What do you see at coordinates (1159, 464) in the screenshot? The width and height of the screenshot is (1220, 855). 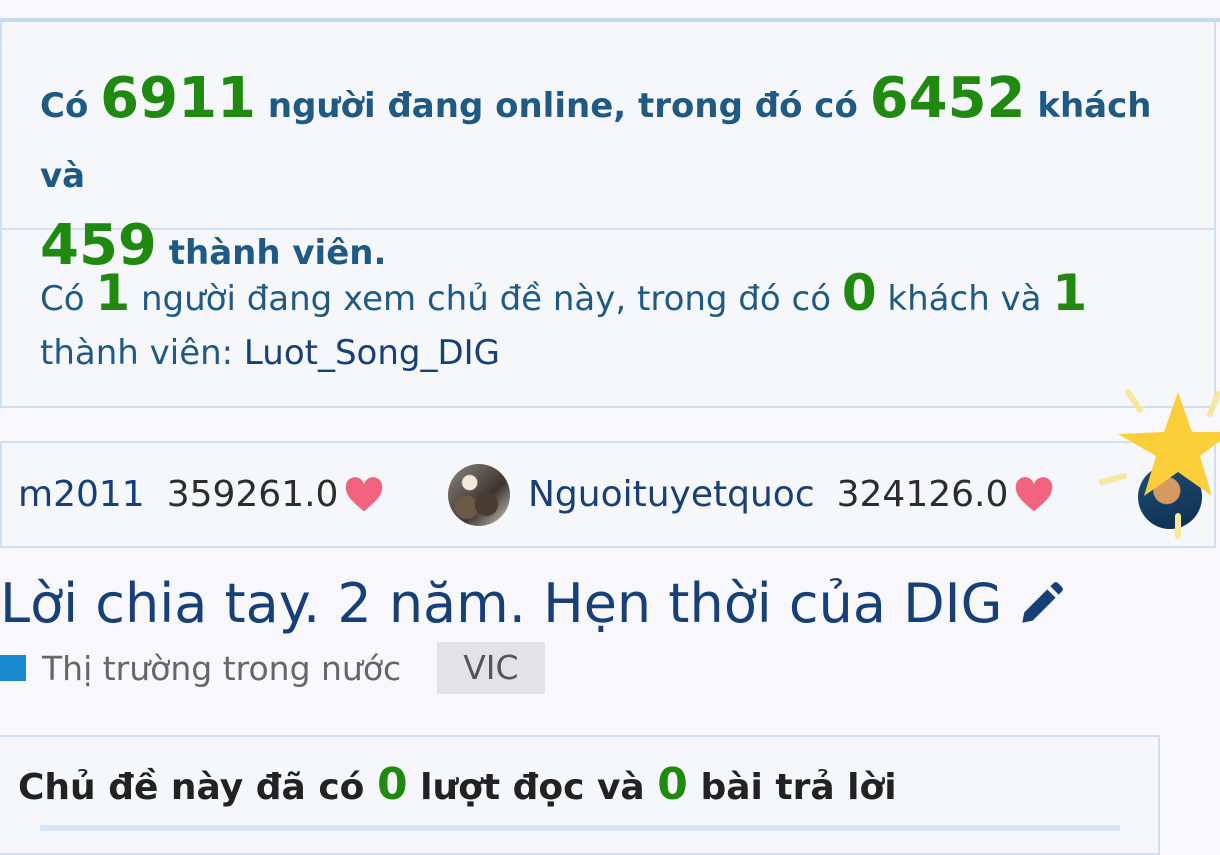 I see `star-icon` at bounding box center [1159, 464].